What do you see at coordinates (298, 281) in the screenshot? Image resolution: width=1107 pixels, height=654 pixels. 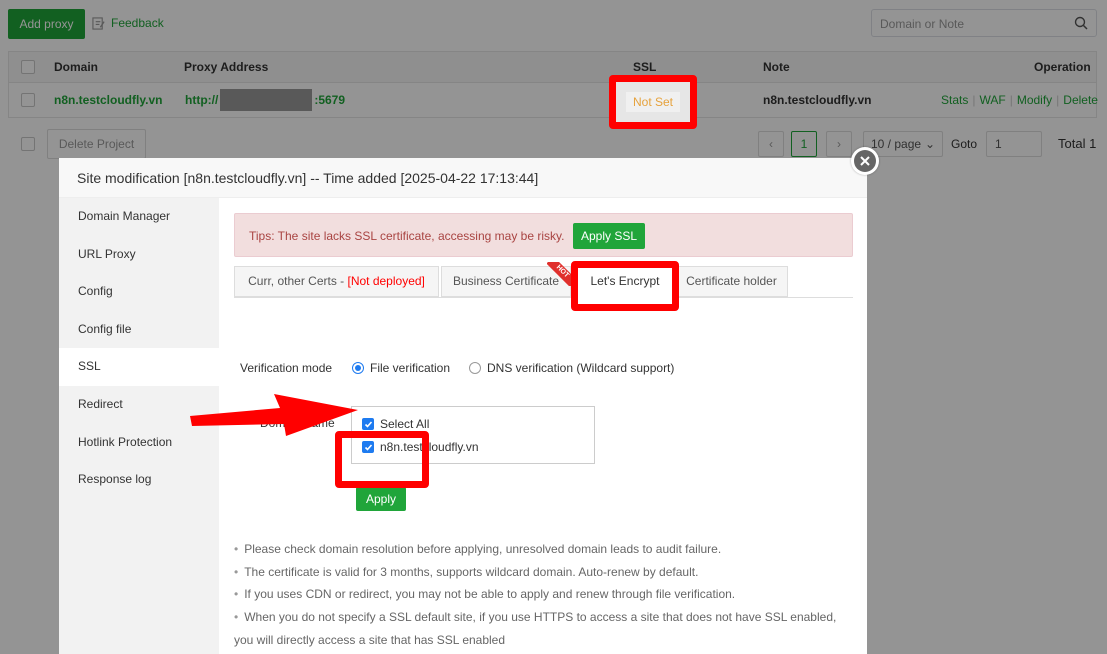 I see `tab-current-certs-label: Curr, other Certs -` at bounding box center [298, 281].